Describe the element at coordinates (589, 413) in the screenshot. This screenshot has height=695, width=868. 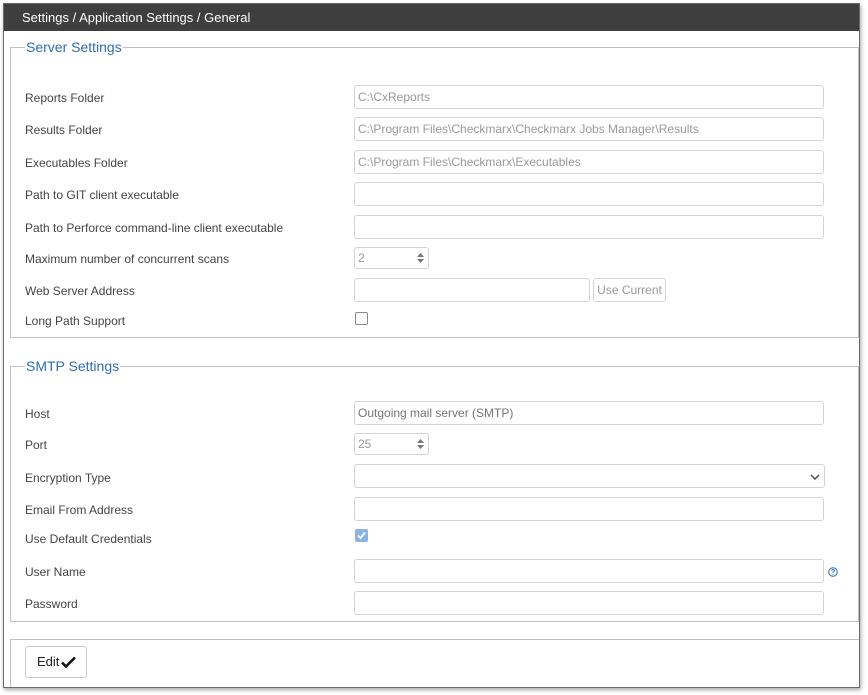
I see `host-input` at that location.